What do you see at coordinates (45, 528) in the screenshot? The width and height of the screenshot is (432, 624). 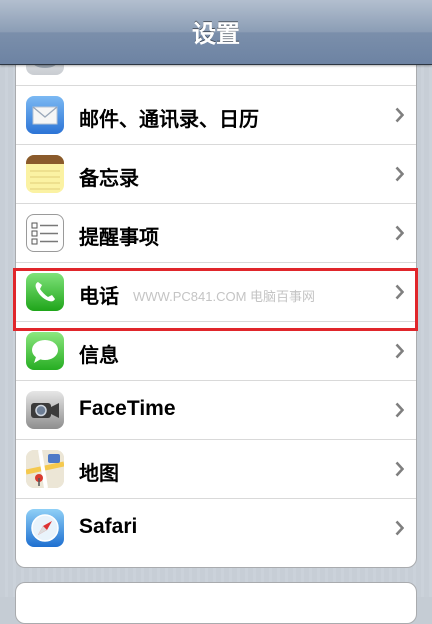 I see `safari-icon` at bounding box center [45, 528].